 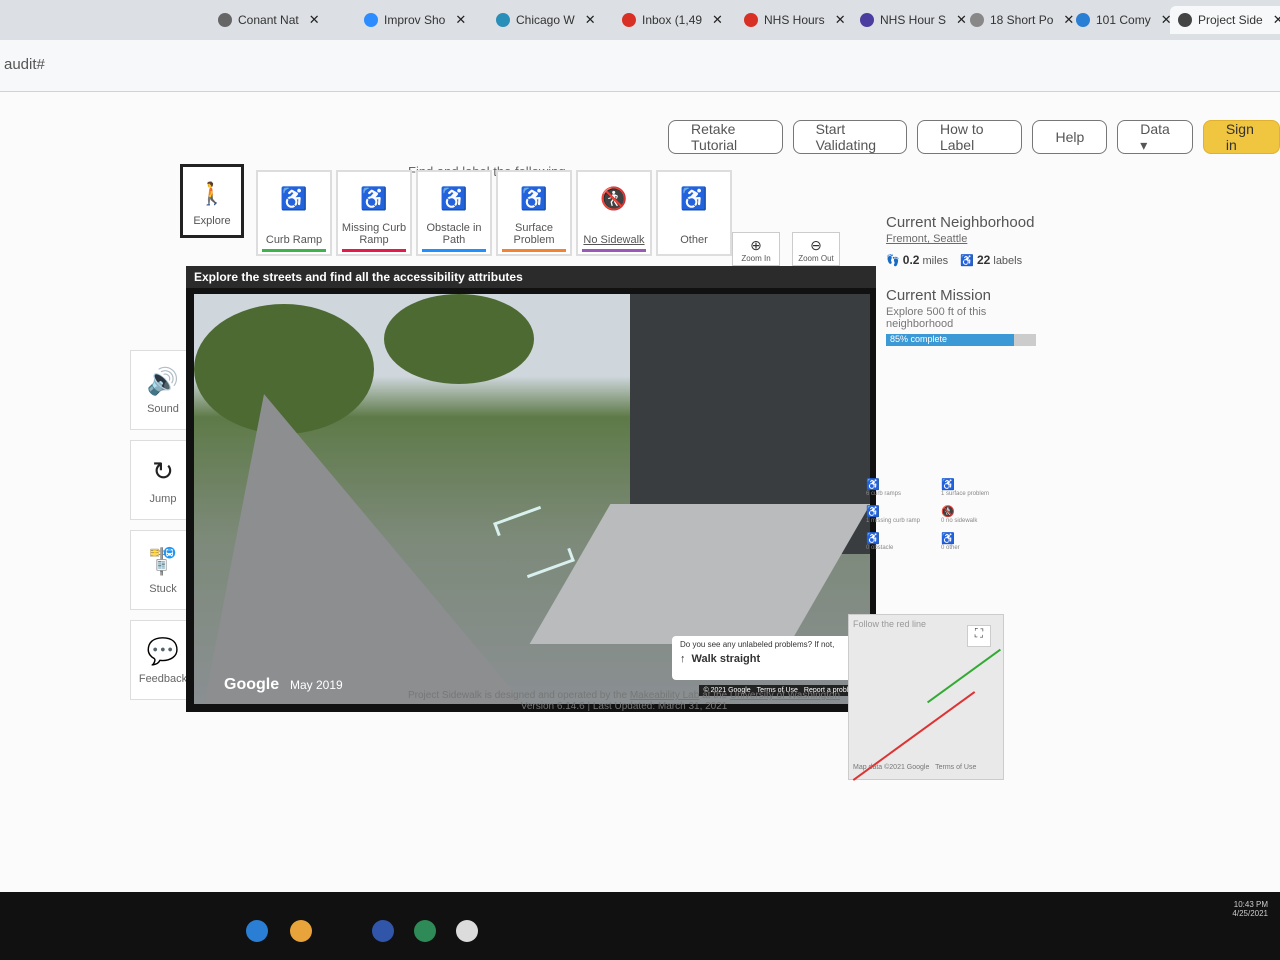 I want to click on fullscreen-icon: ⛶, so click(x=979, y=636).